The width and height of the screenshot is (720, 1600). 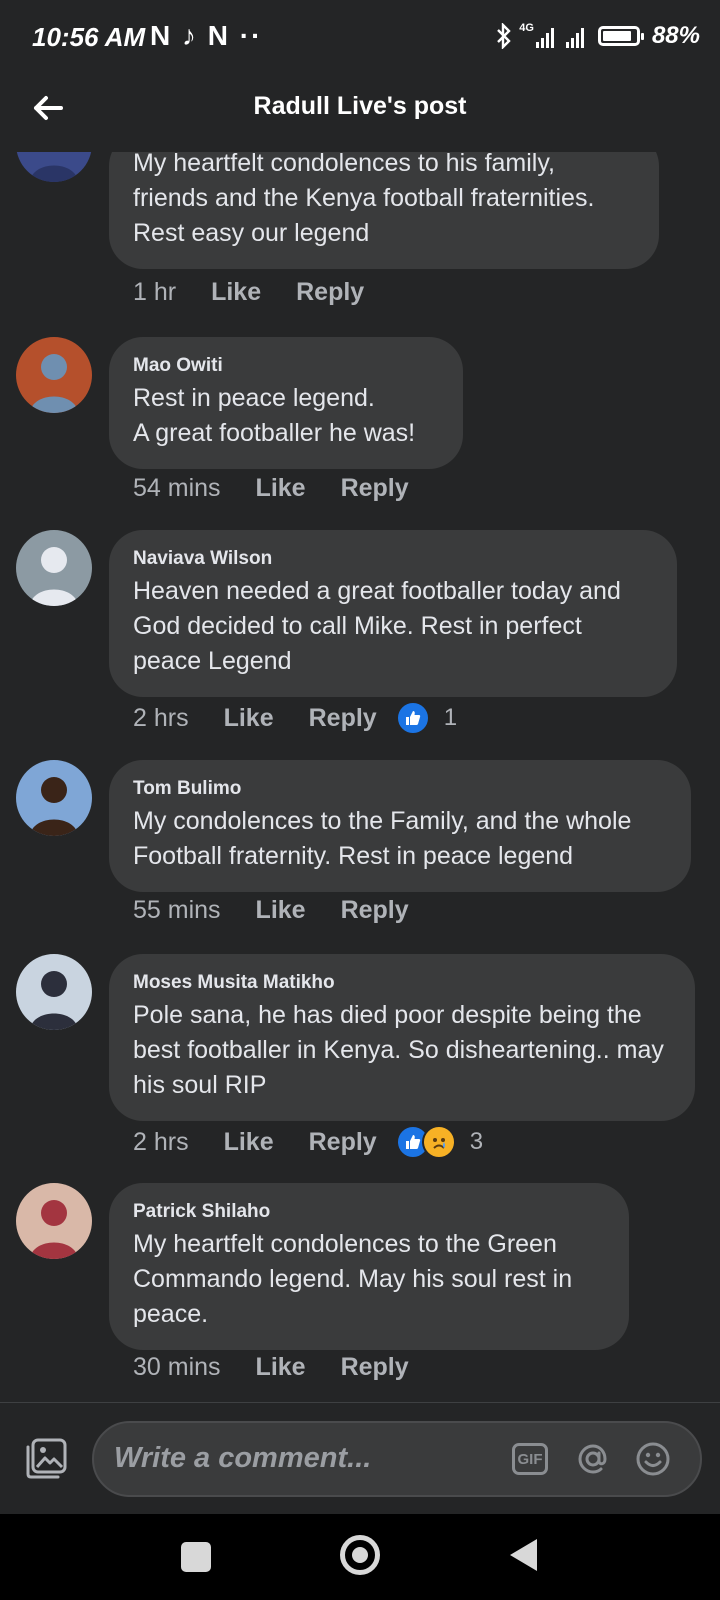 What do you see at coordinates (308, 1142) in the screenshot?
I see `comment-meta: 2 hrs Like Reply 3` at bounding box center [308, 1142].